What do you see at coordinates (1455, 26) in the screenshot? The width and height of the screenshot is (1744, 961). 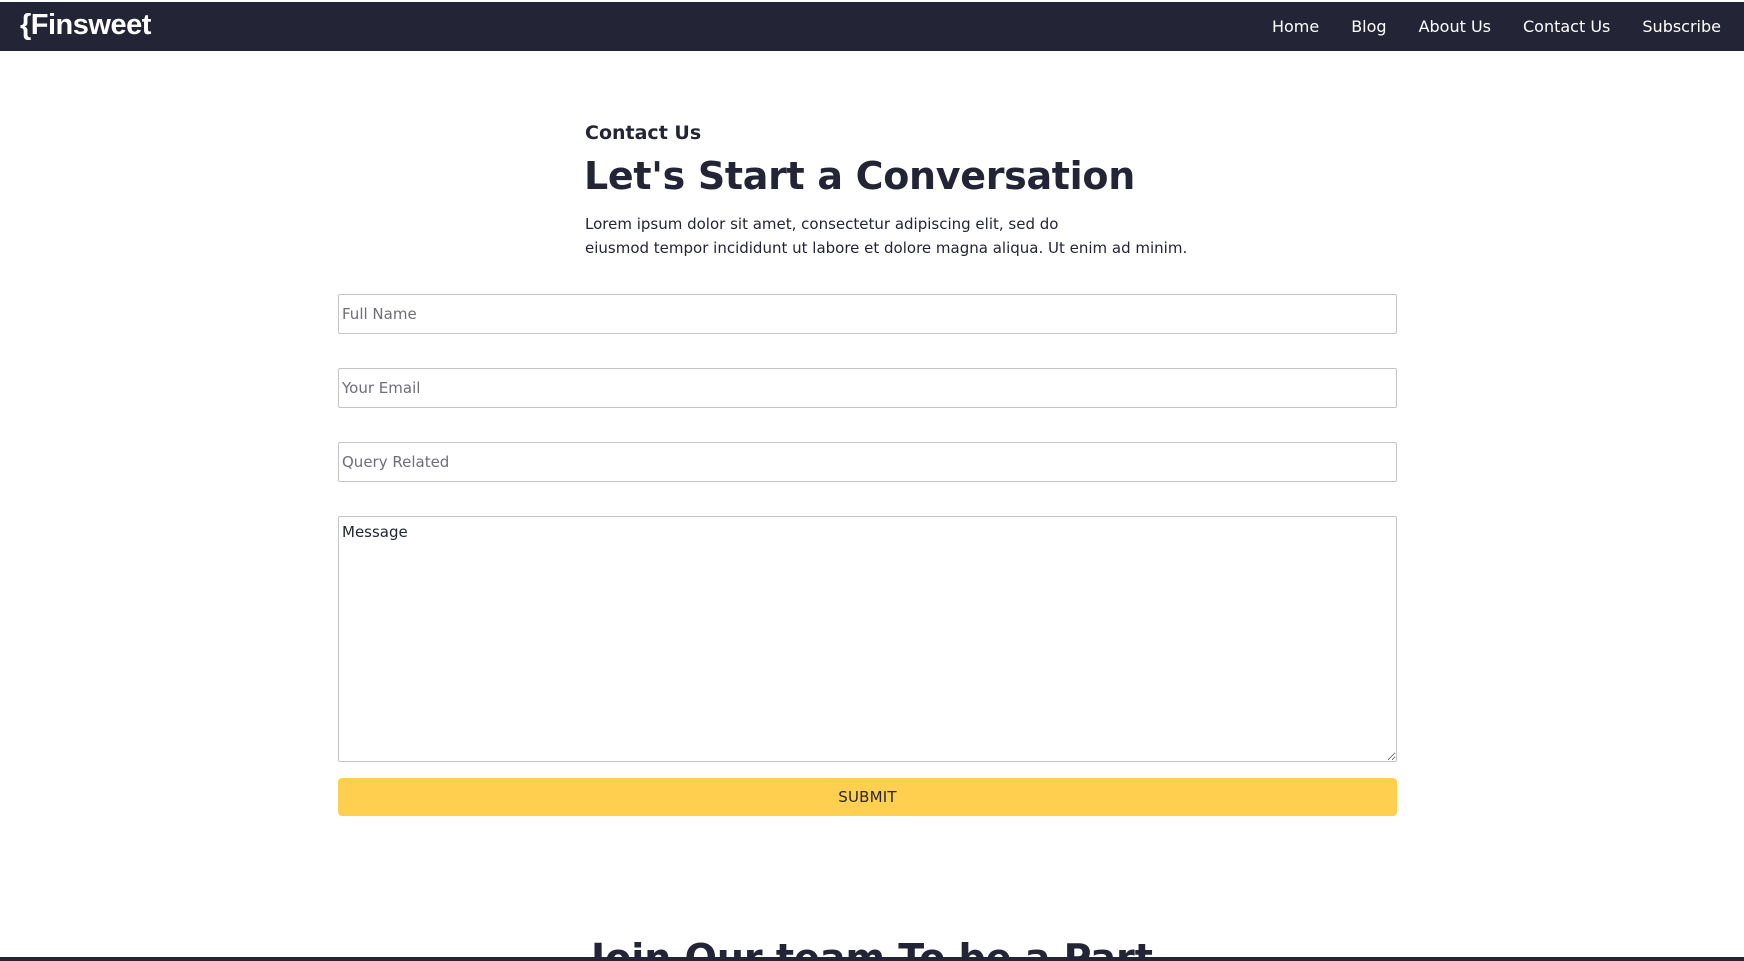 I see `nav-link-about-us: About Us` at bounding box center [1455, 26].